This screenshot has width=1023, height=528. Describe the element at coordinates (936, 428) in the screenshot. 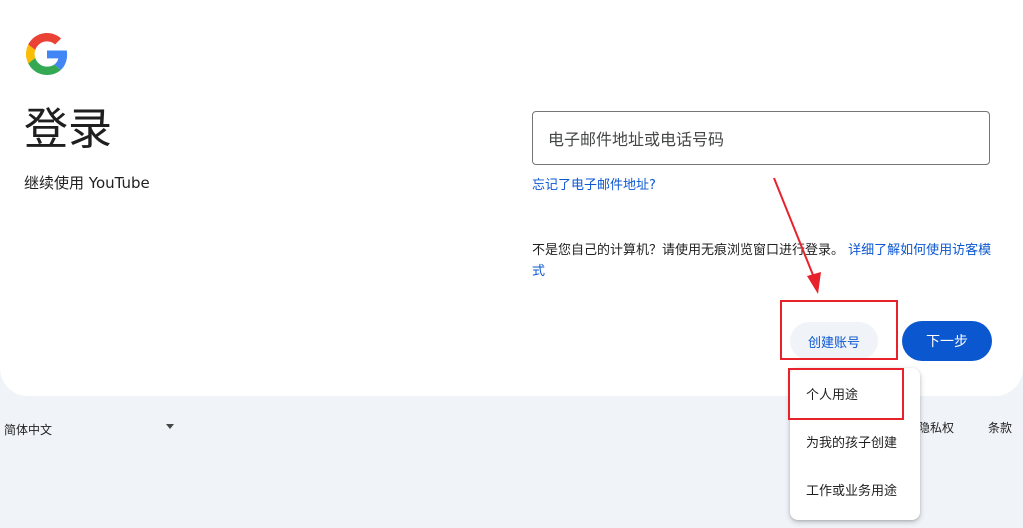

I see `privacy-link: 隐私权` at that location.